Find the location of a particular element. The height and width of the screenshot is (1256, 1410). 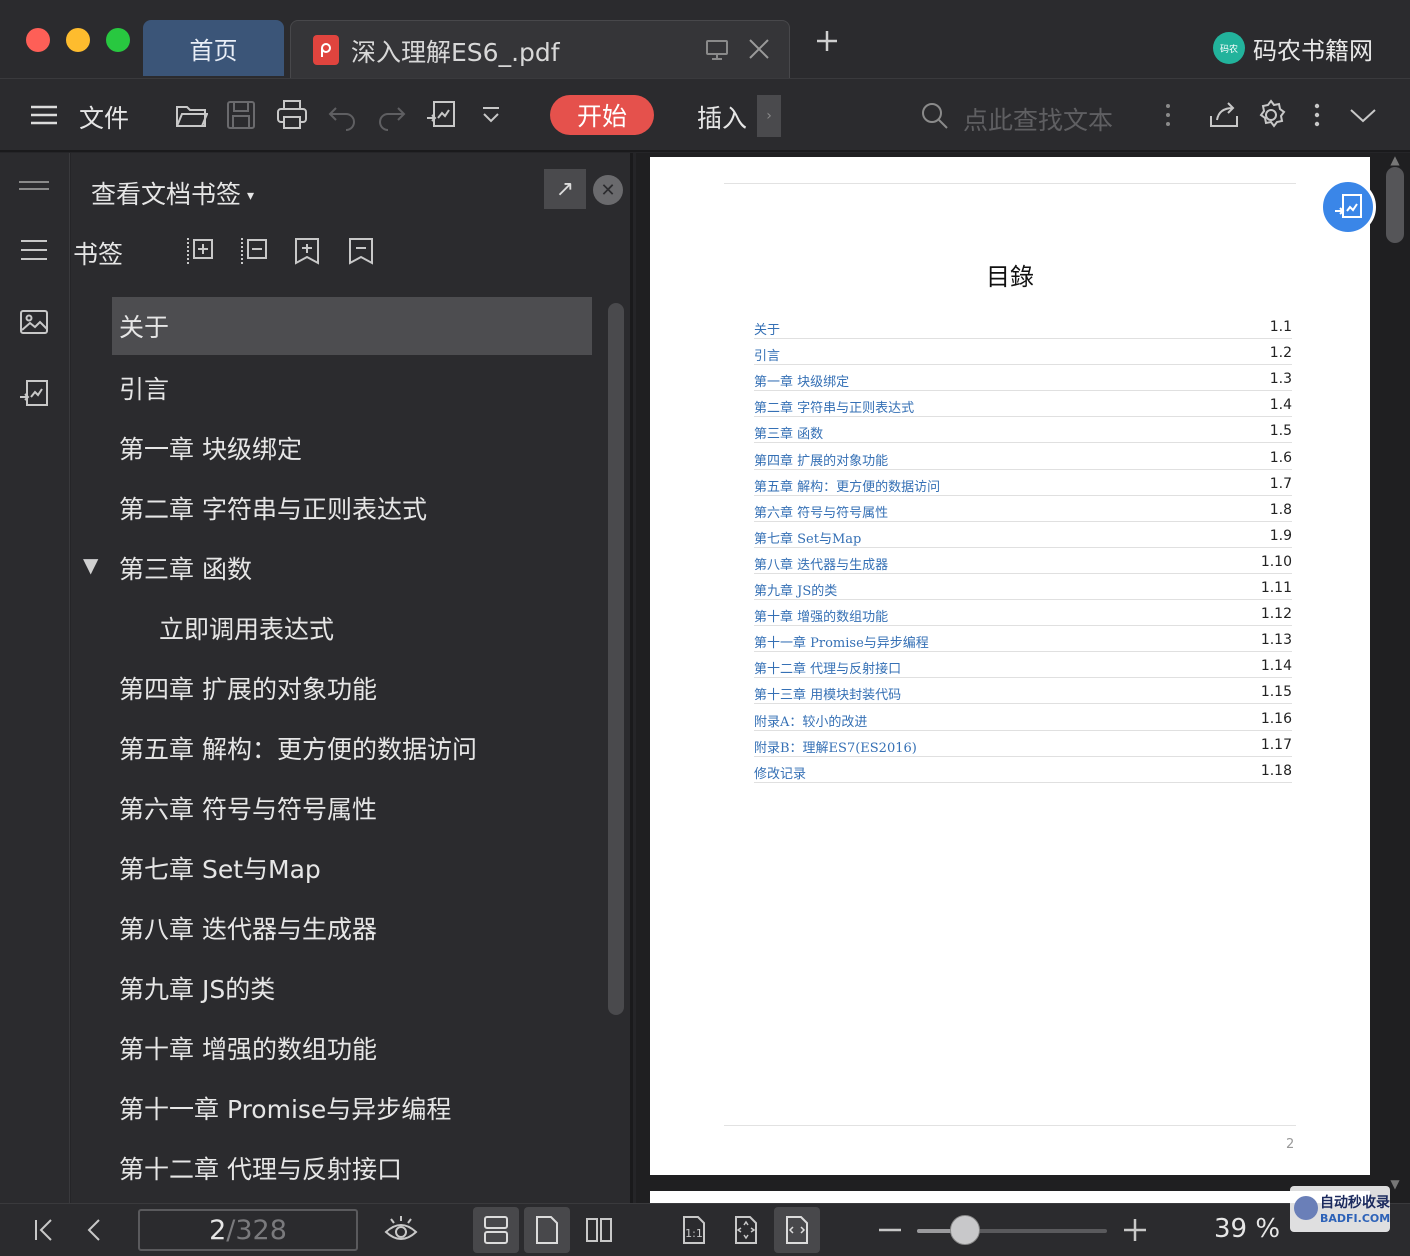

bookmark-item: 关于 is located at coordinates (352, 326).